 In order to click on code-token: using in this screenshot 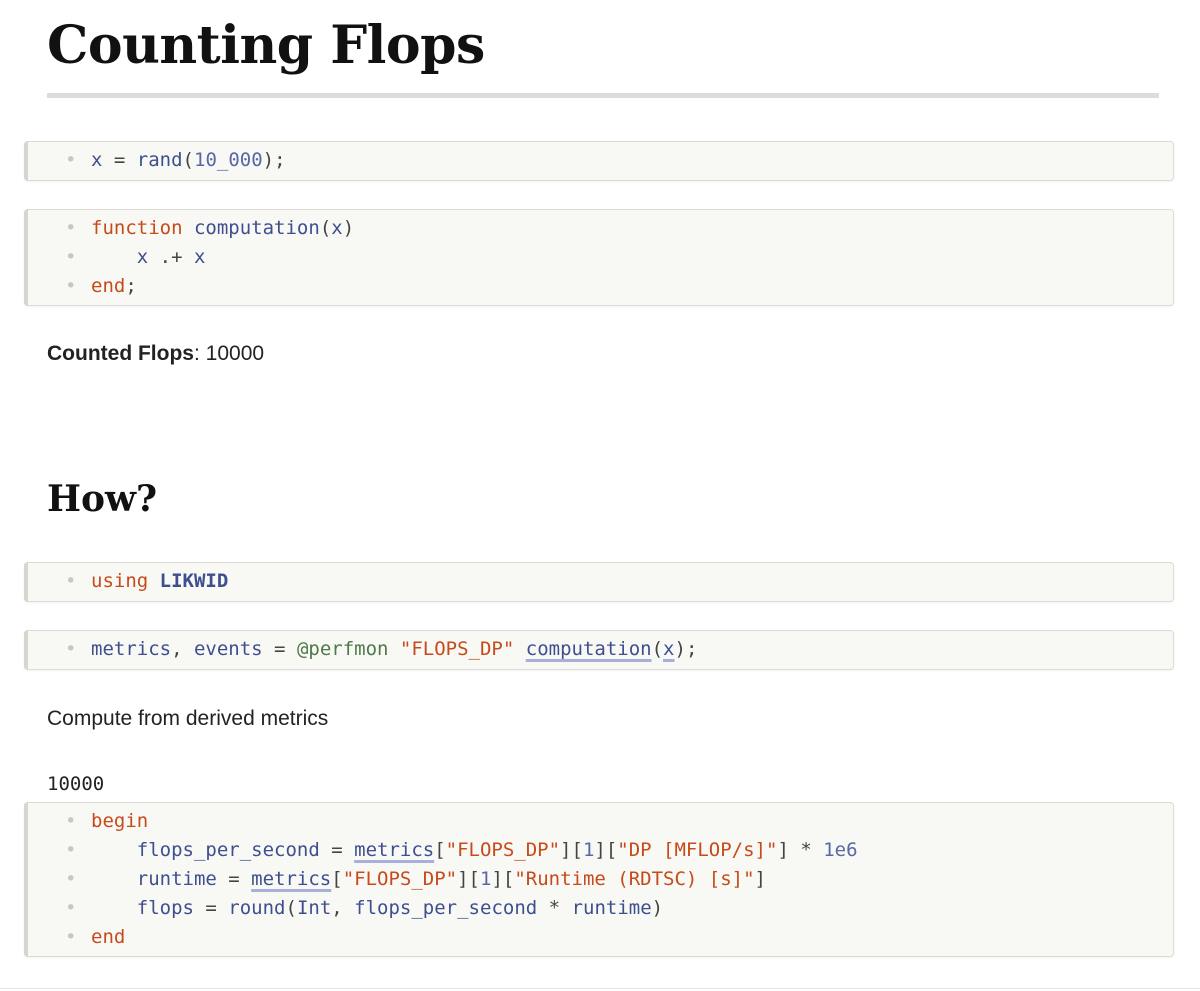, I will do `click(120, 581)`.